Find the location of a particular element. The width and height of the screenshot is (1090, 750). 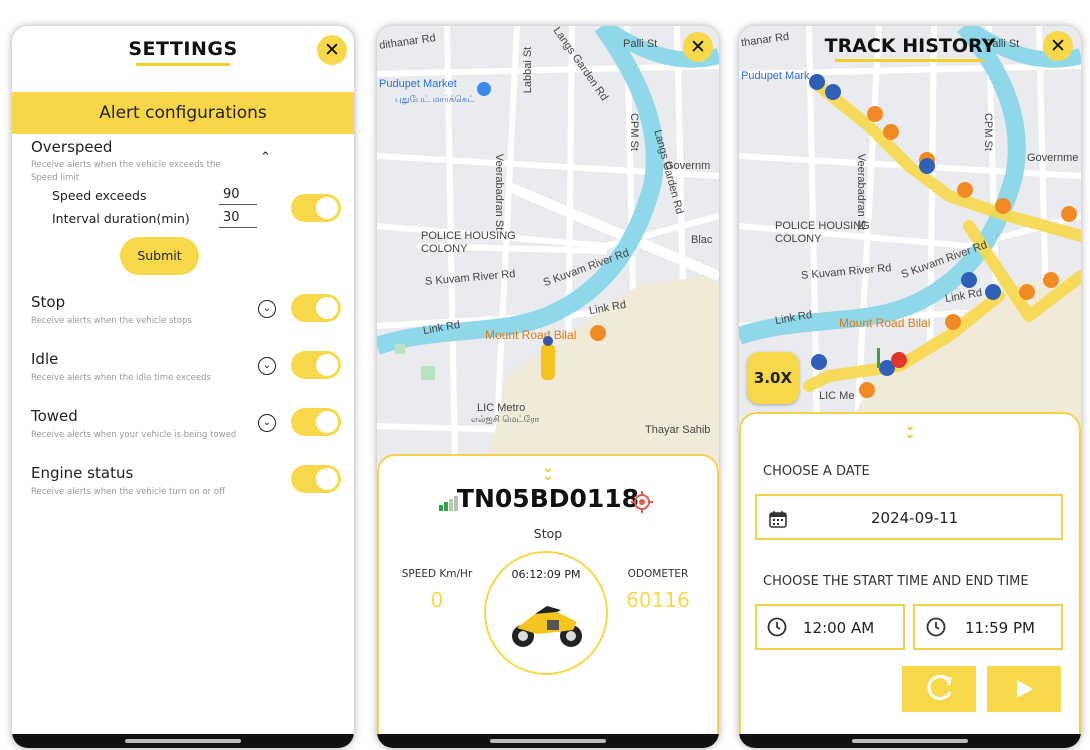

rider-icon is located at coordinates (548, 341).